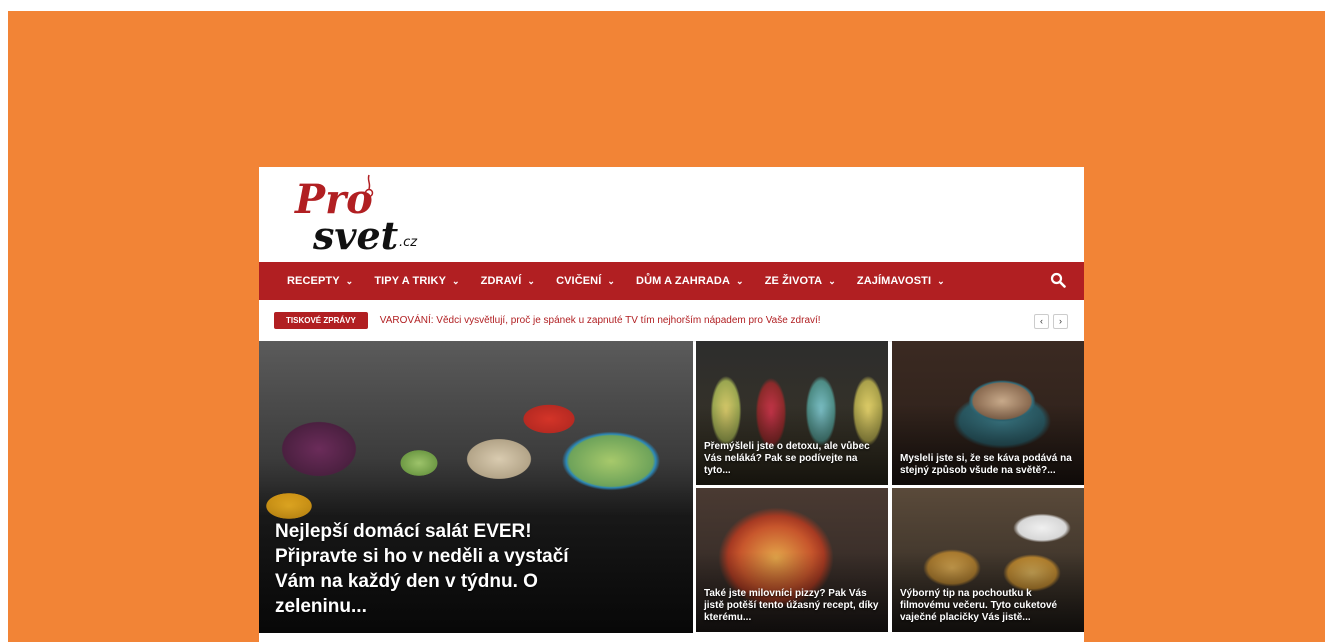  I want to click on nav-item-cviceni: CVIČENÍ ⌄, so click(585, 281).